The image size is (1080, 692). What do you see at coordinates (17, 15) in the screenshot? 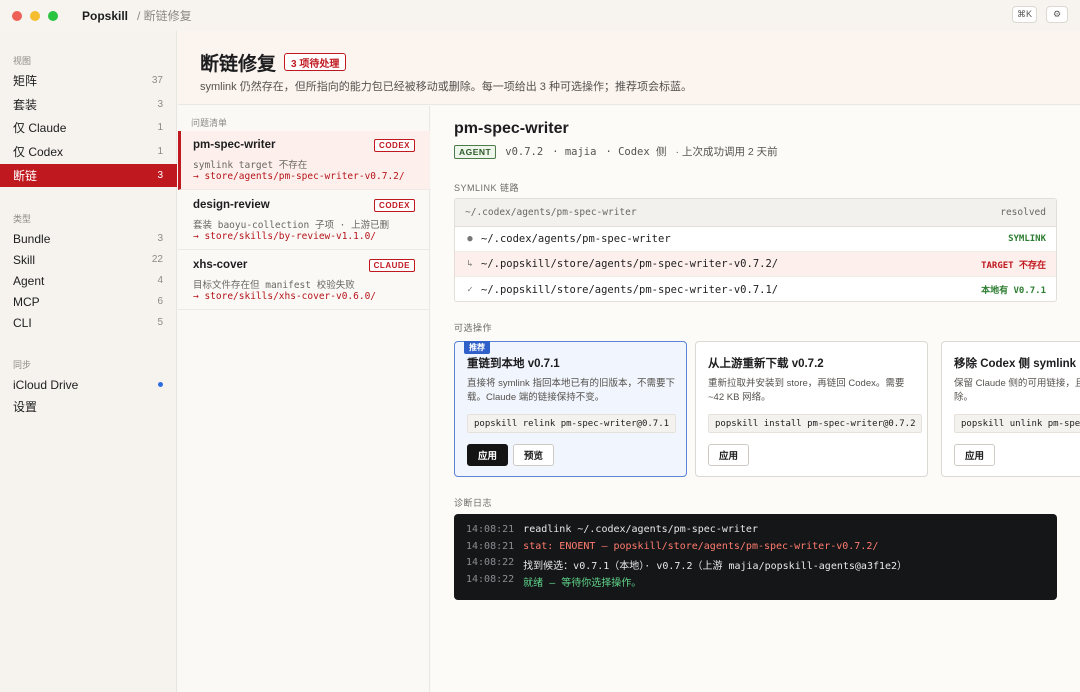
I see `close-window-button` at bounding box center [17, 15].